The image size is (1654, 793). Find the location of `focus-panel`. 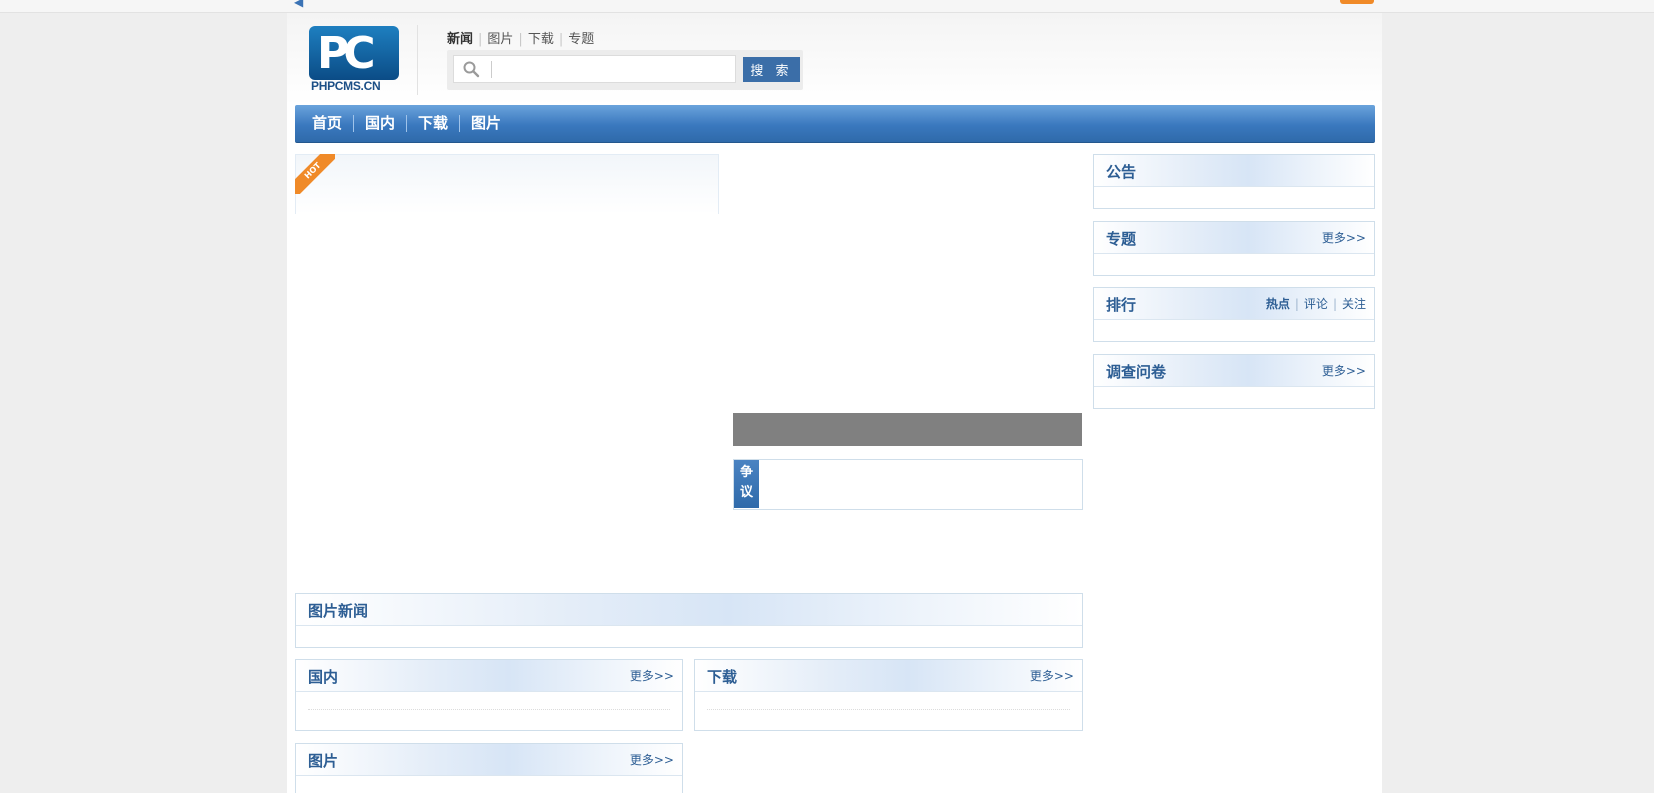

focus-panel is located at coordinates (507, 184).